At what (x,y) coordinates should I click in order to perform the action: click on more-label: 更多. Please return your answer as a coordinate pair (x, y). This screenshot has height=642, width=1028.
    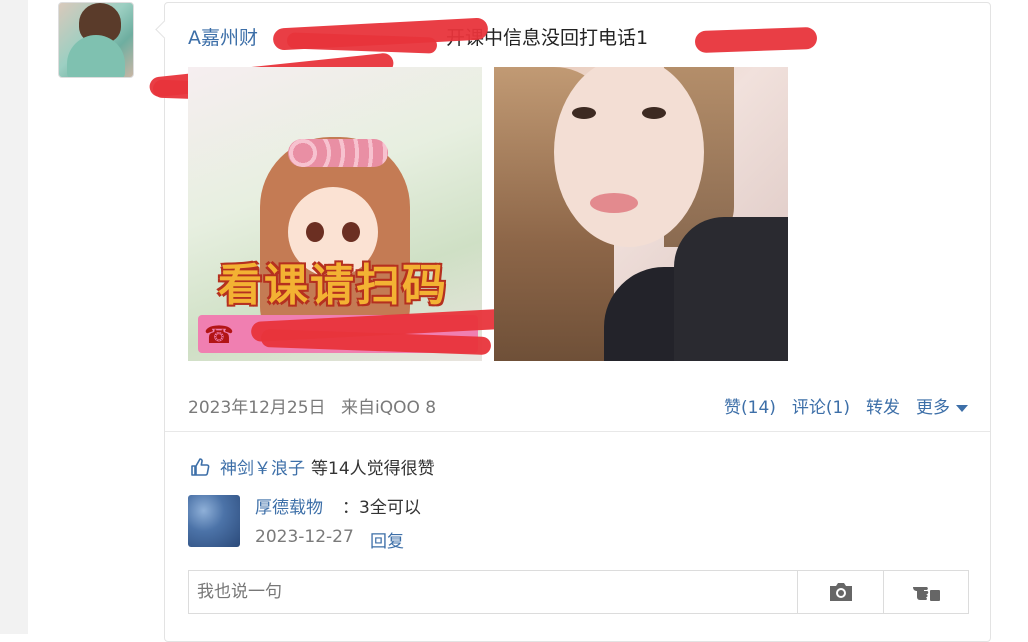
    Looking at the image, I should click on (933, 408).